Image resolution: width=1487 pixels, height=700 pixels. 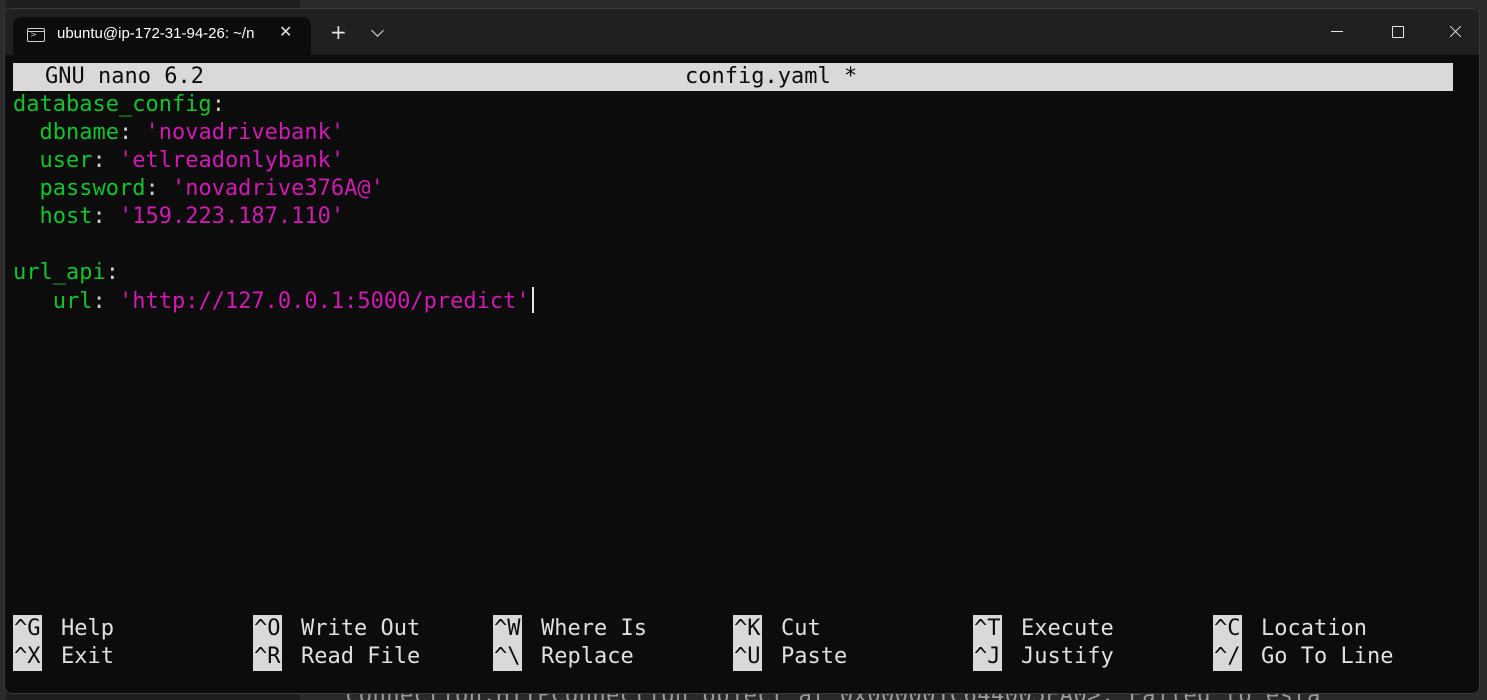 I want to click on shortcut-label: Execute, so click(x=1067, y=628).